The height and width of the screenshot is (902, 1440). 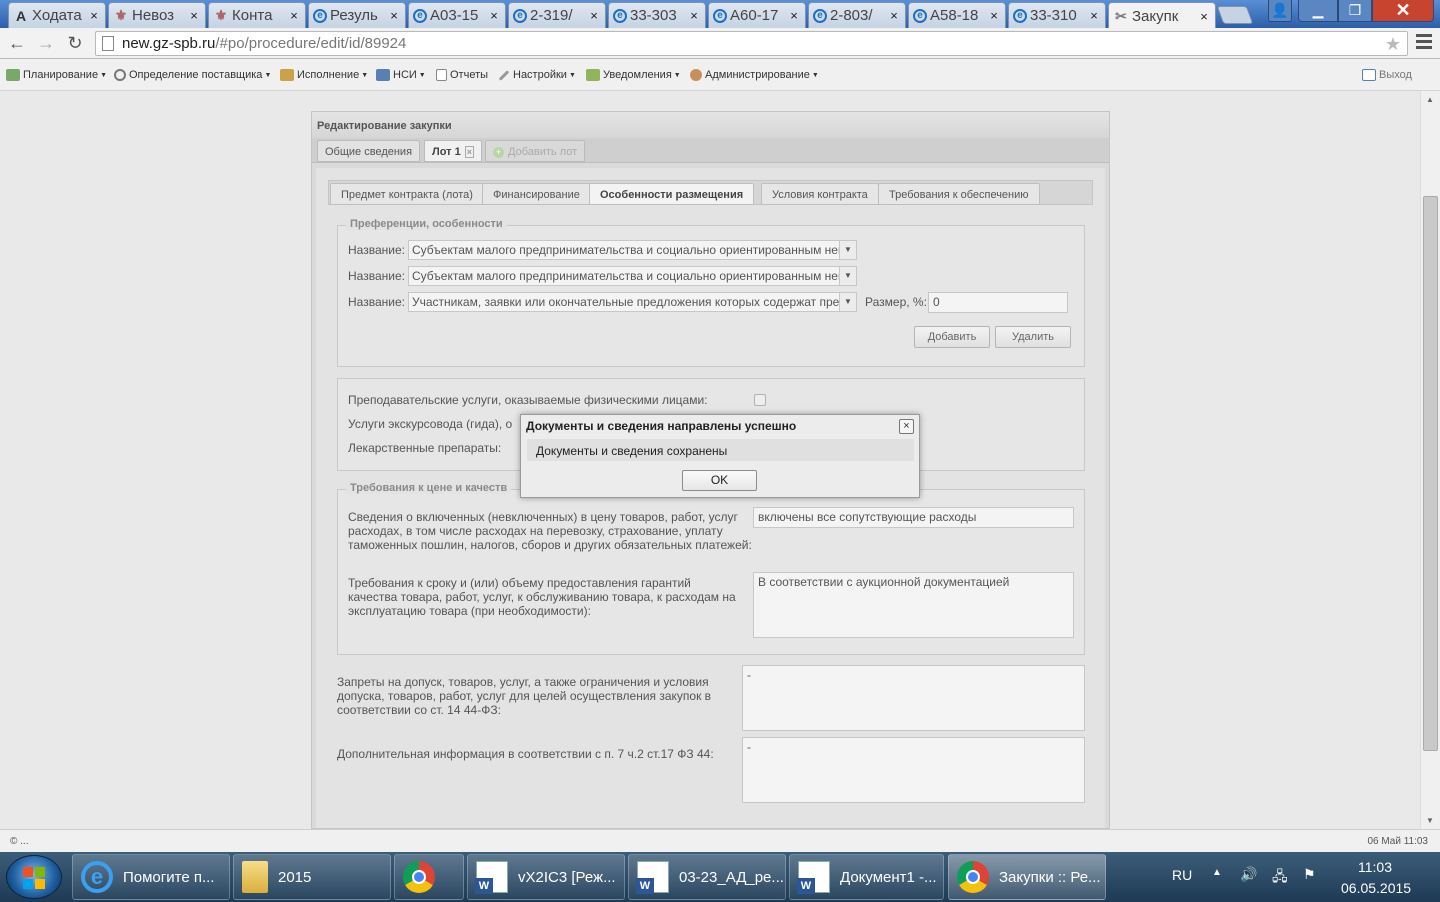 I want to click on maximize-button: ❐, so click(x=1355, y=11).